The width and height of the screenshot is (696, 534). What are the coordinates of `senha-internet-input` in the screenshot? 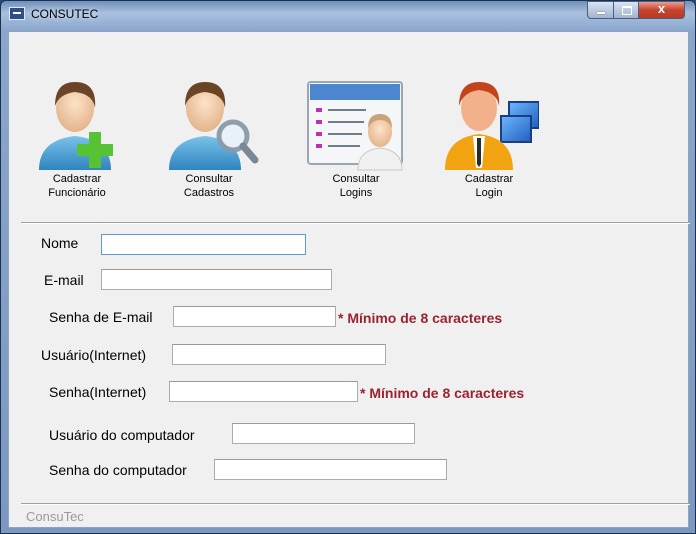 It's located at (263, 391).